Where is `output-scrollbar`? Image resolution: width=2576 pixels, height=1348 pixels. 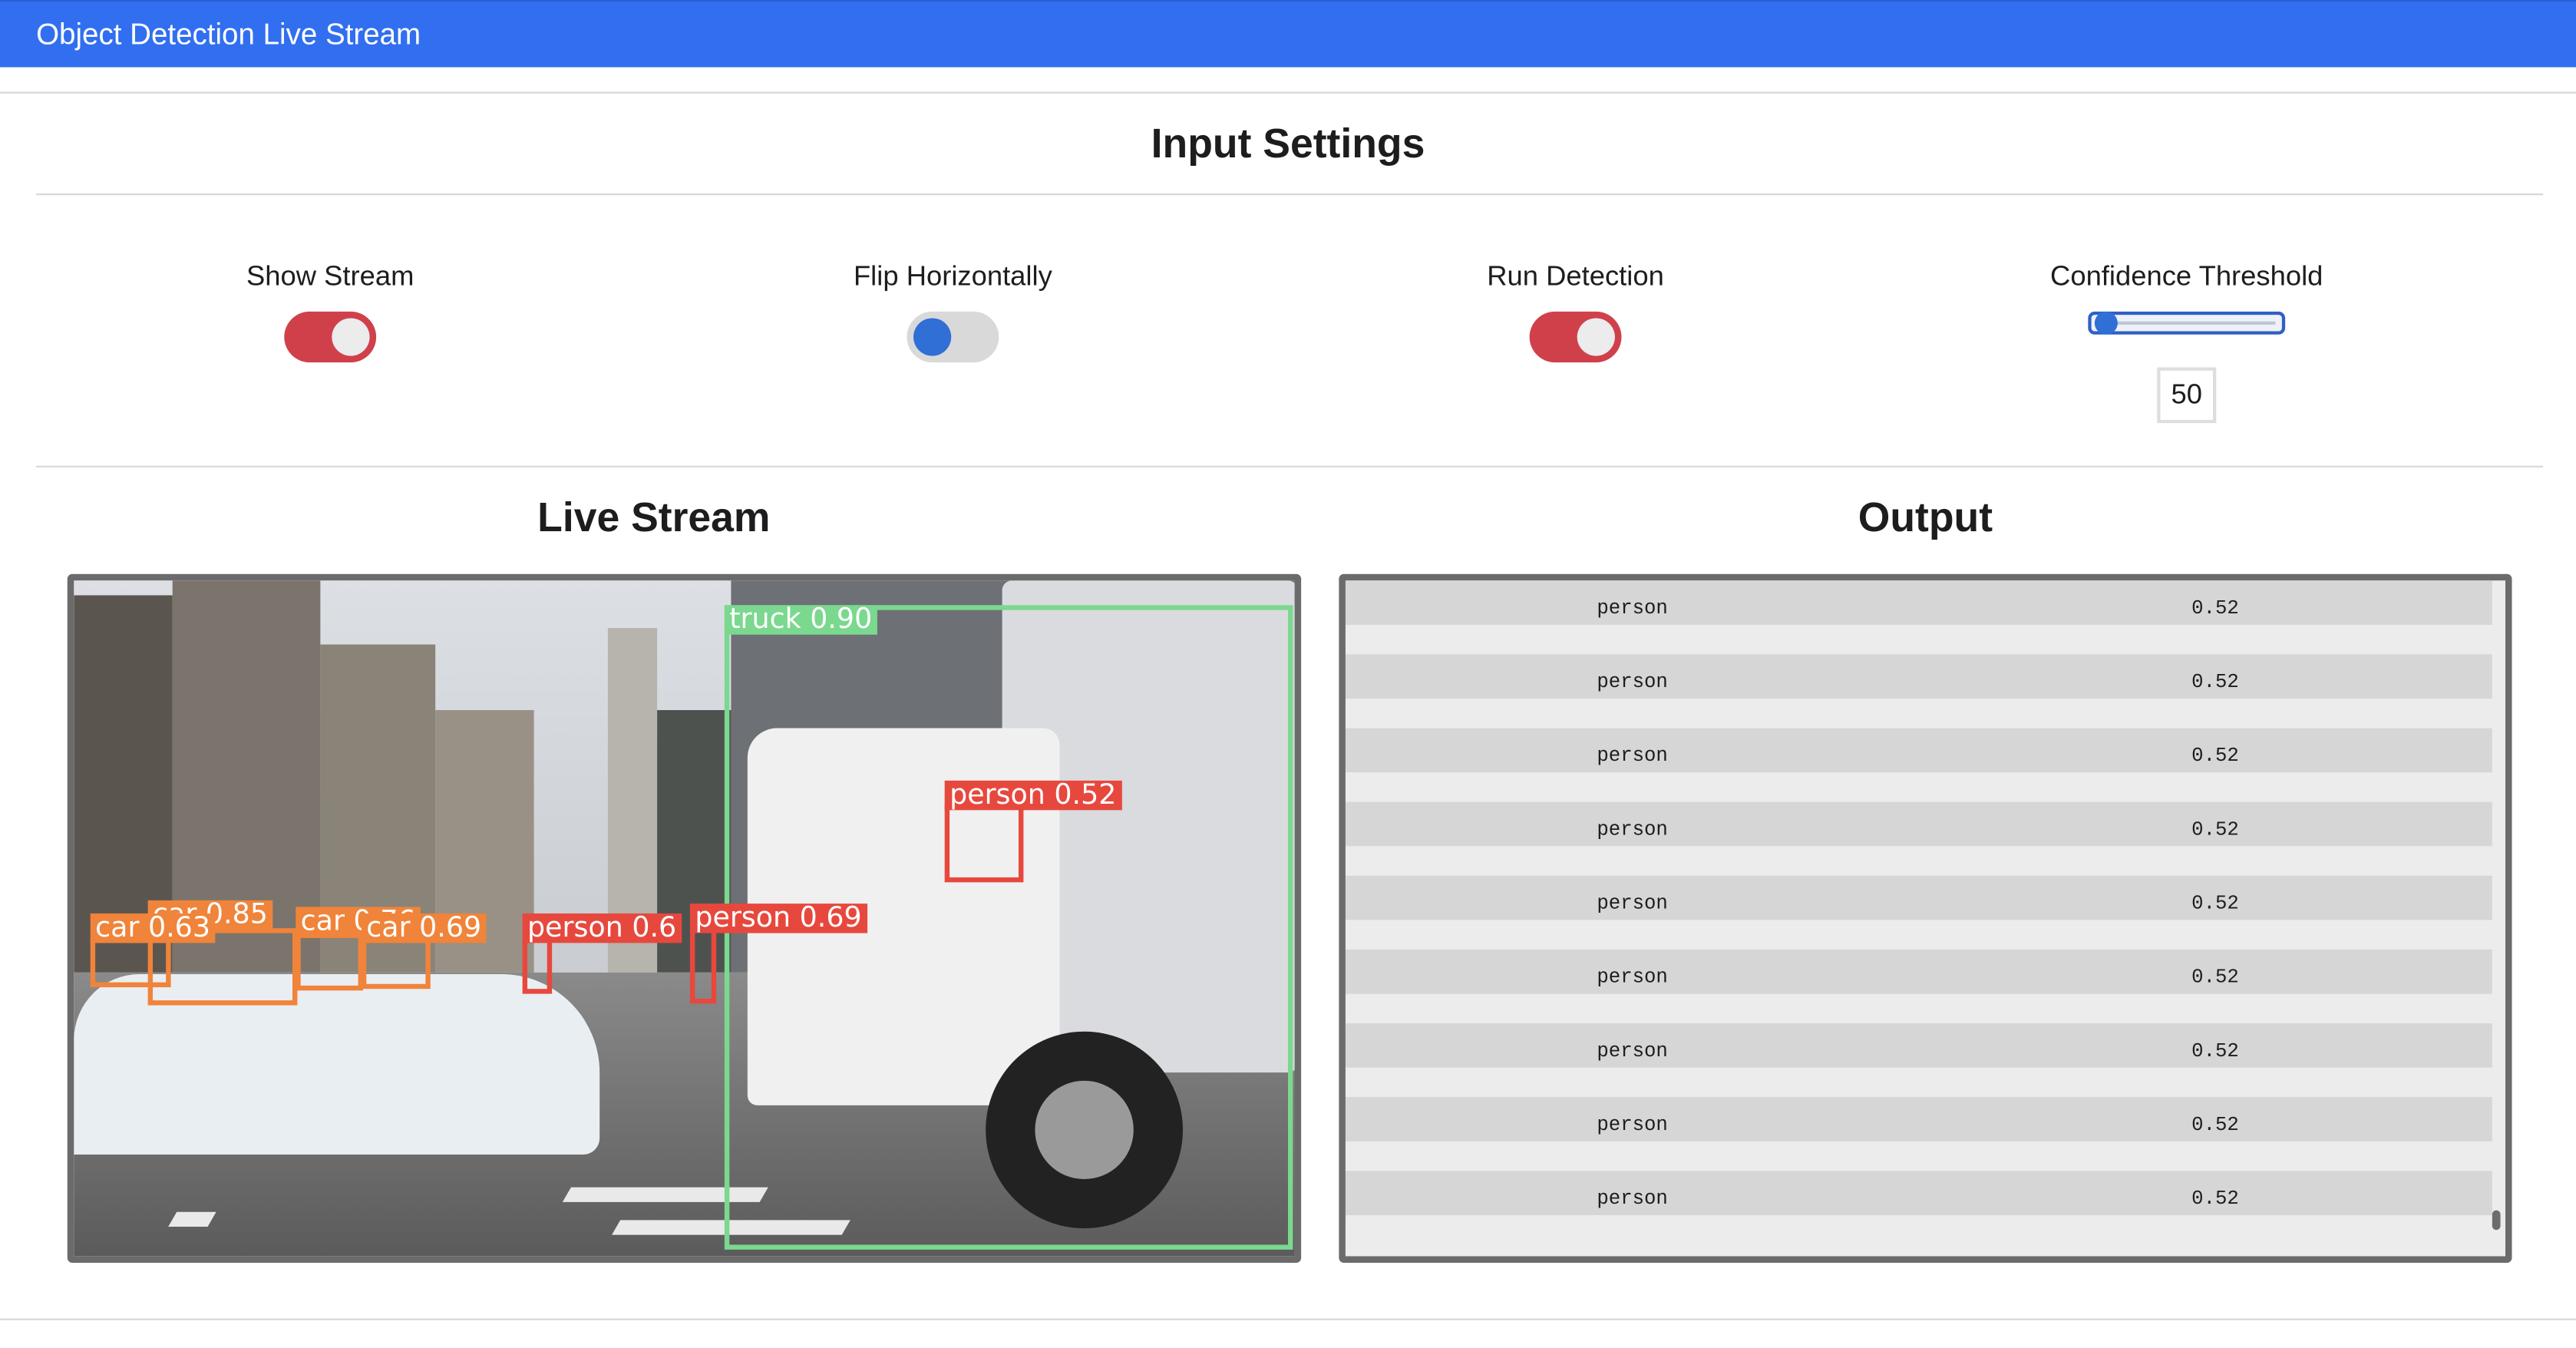 output-scrollbar is located at coordinates (2496, 1220).